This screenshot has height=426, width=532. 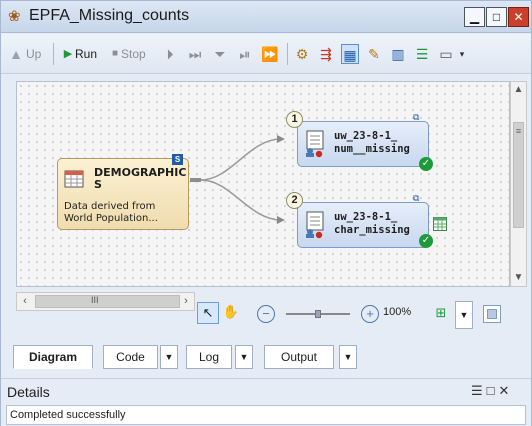 What do you see at coordinates (518, 175) in the screenshot?
I see `vertical-scroll-thumb` at bounding box center [518, 175].